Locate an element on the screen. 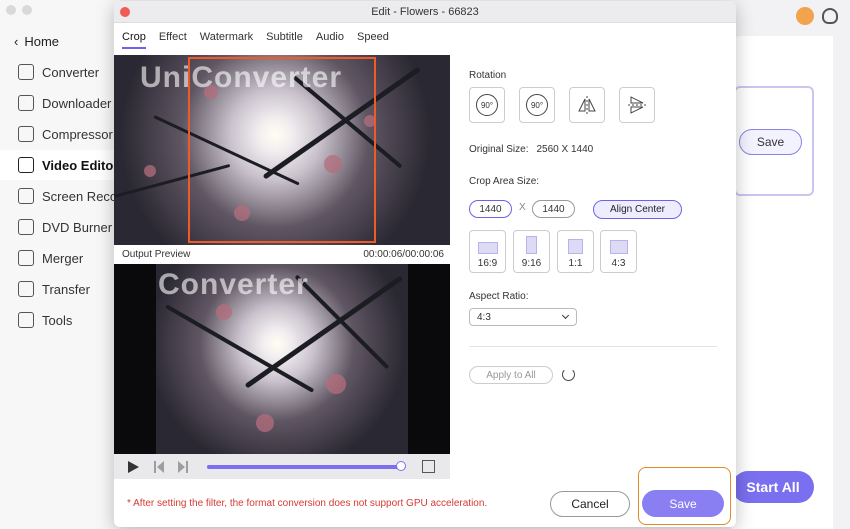 This screenshot has width=850, height=529. crop-selection-box is located at coordinates (282, 150).